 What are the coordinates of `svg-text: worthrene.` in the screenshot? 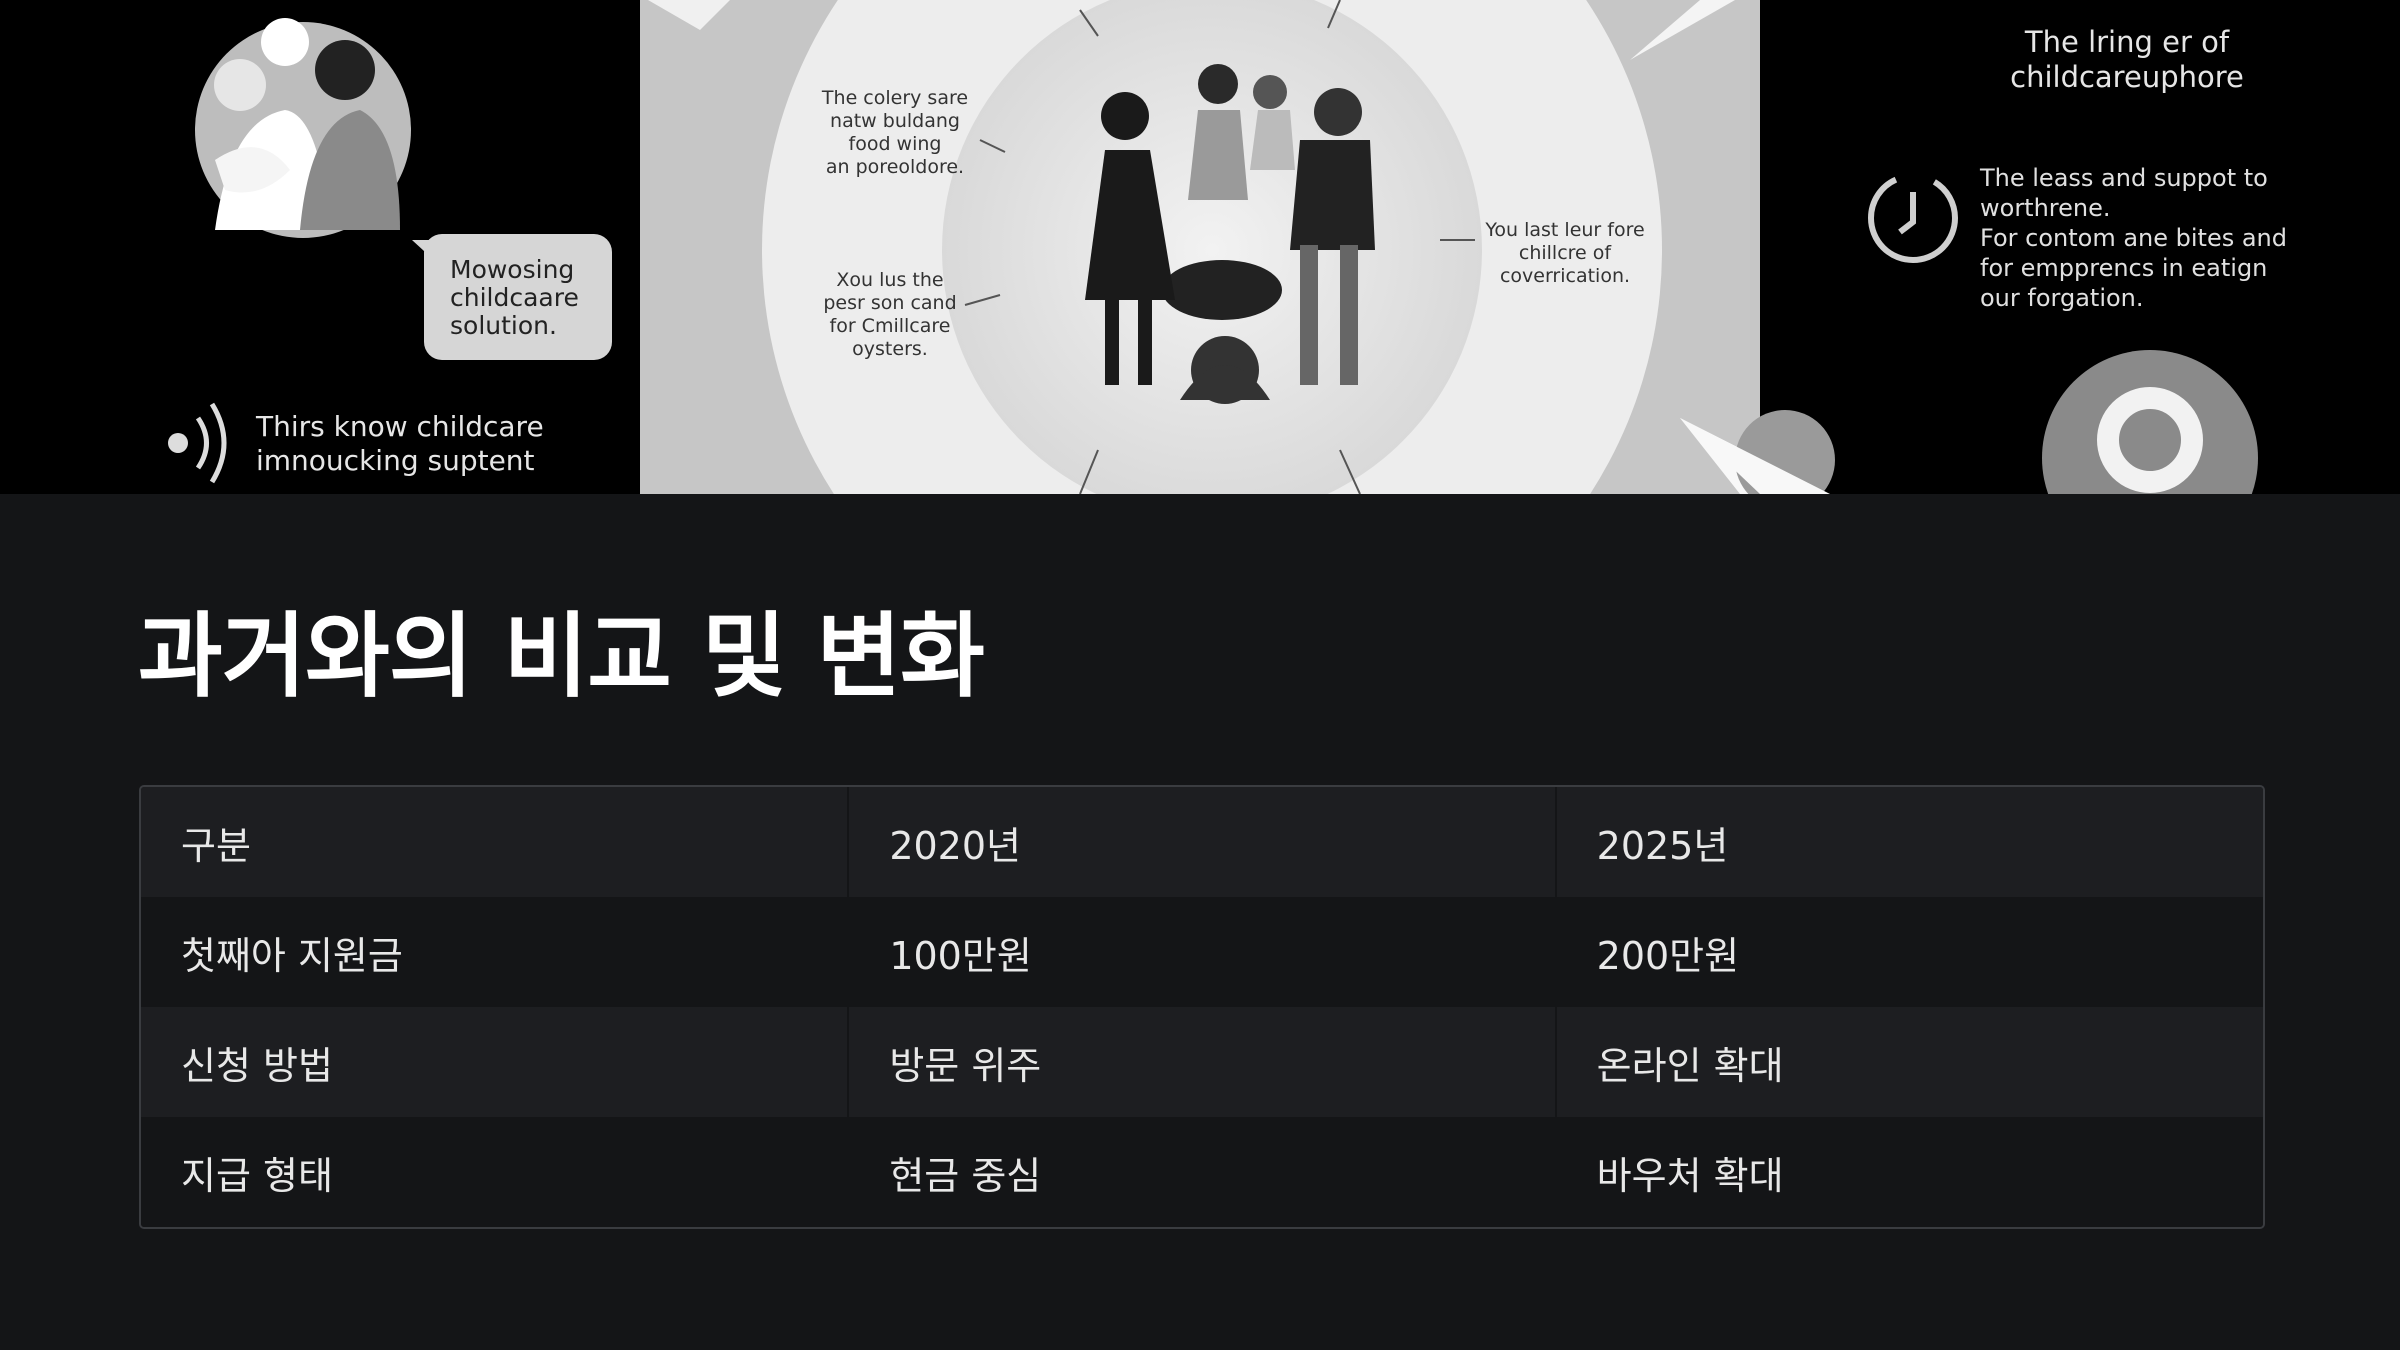 It's located at (2045, 208).